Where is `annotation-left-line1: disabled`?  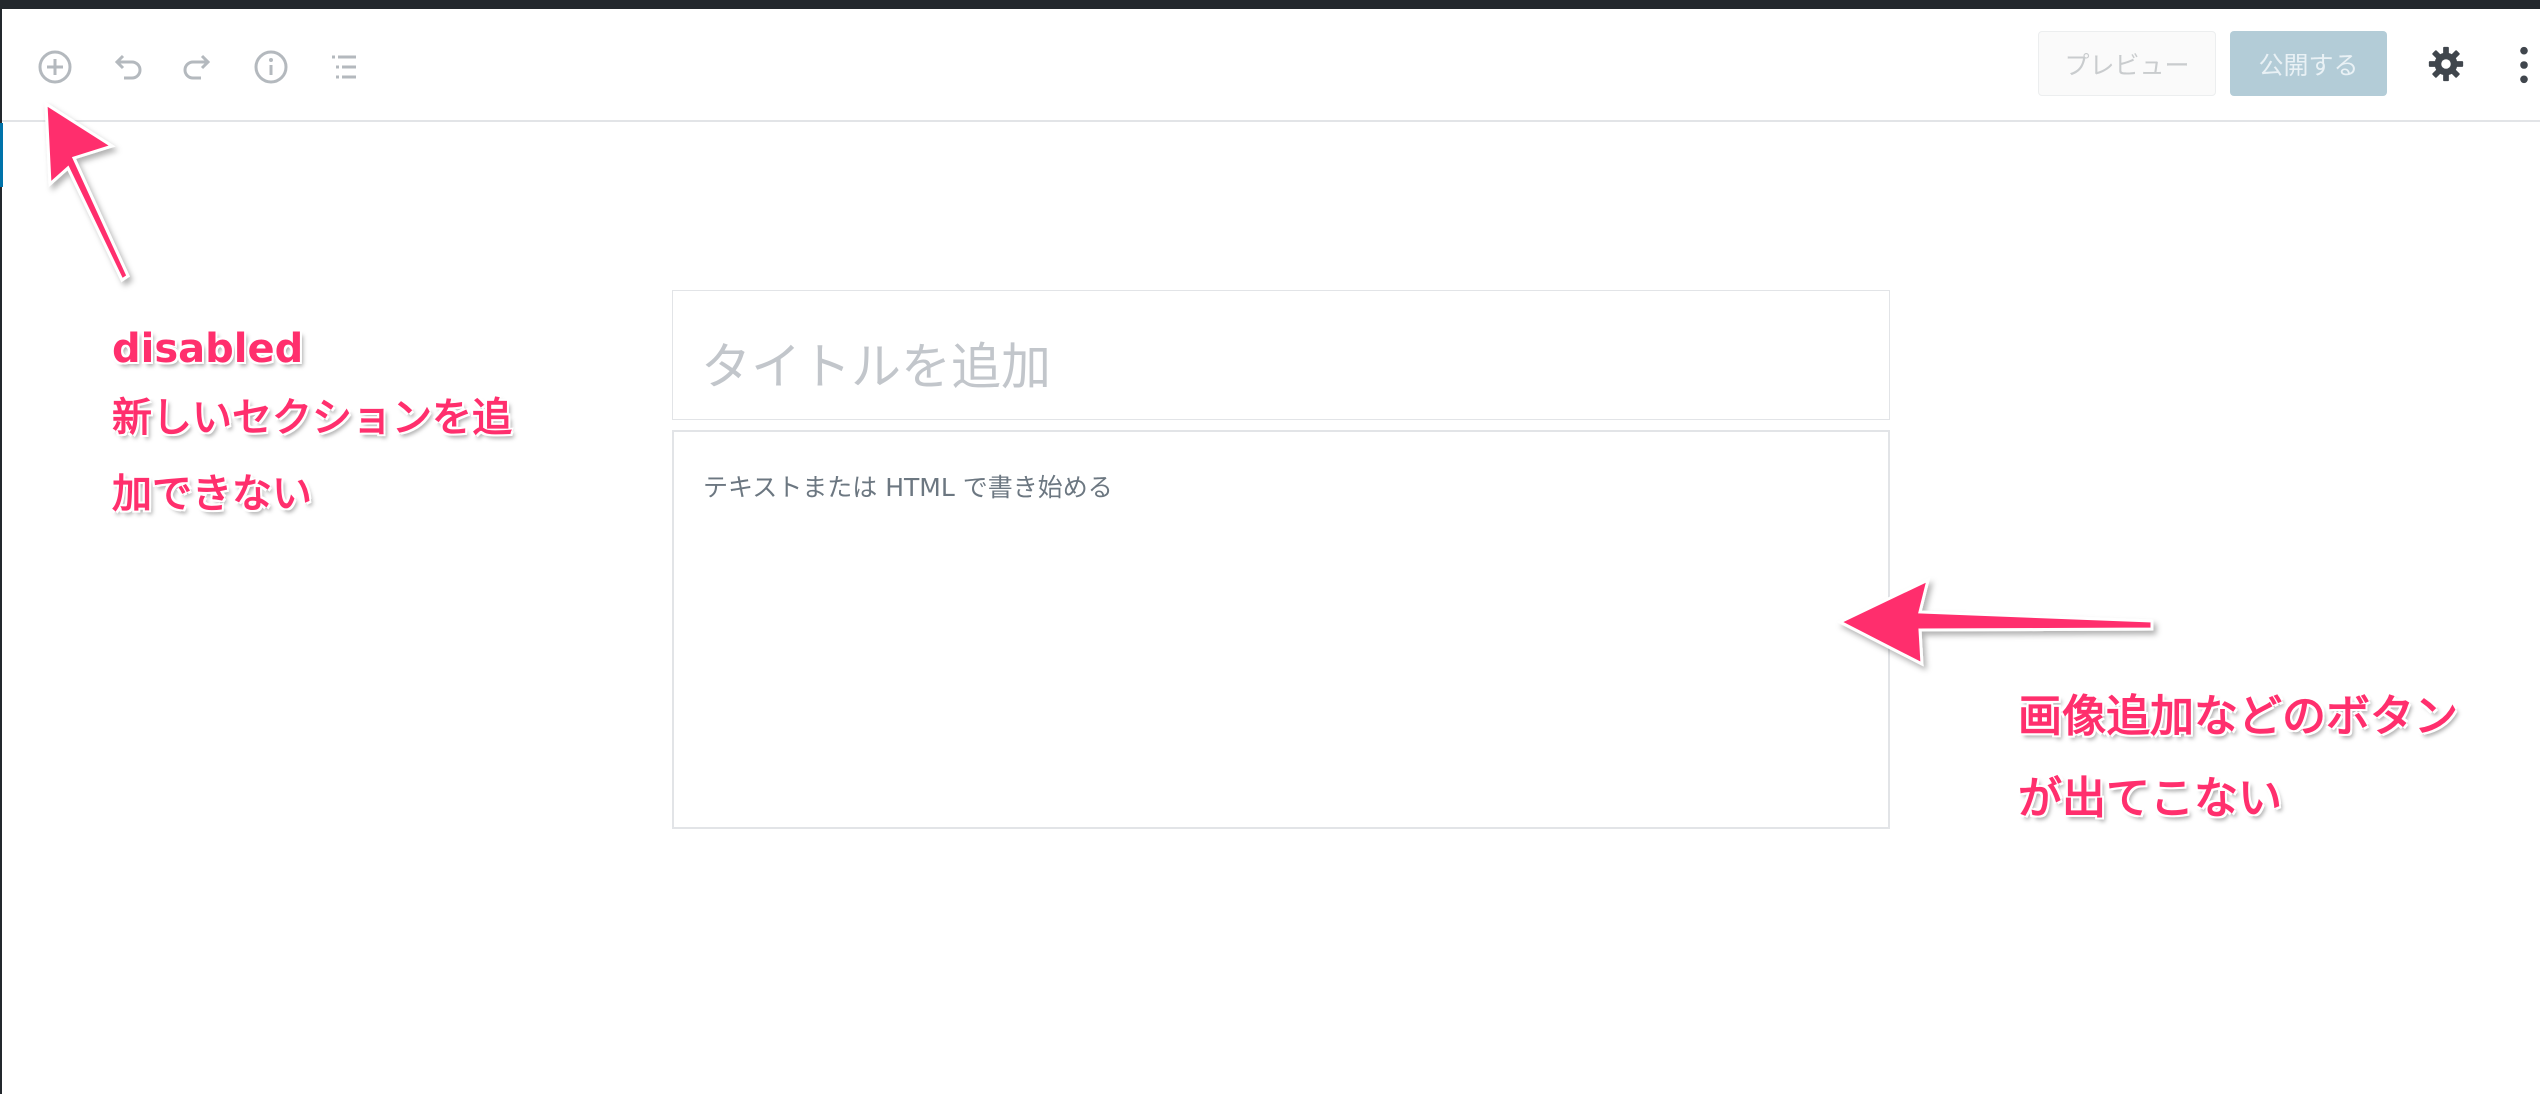 annotation-left-line1: disabled is located at coordinates (208, 349).